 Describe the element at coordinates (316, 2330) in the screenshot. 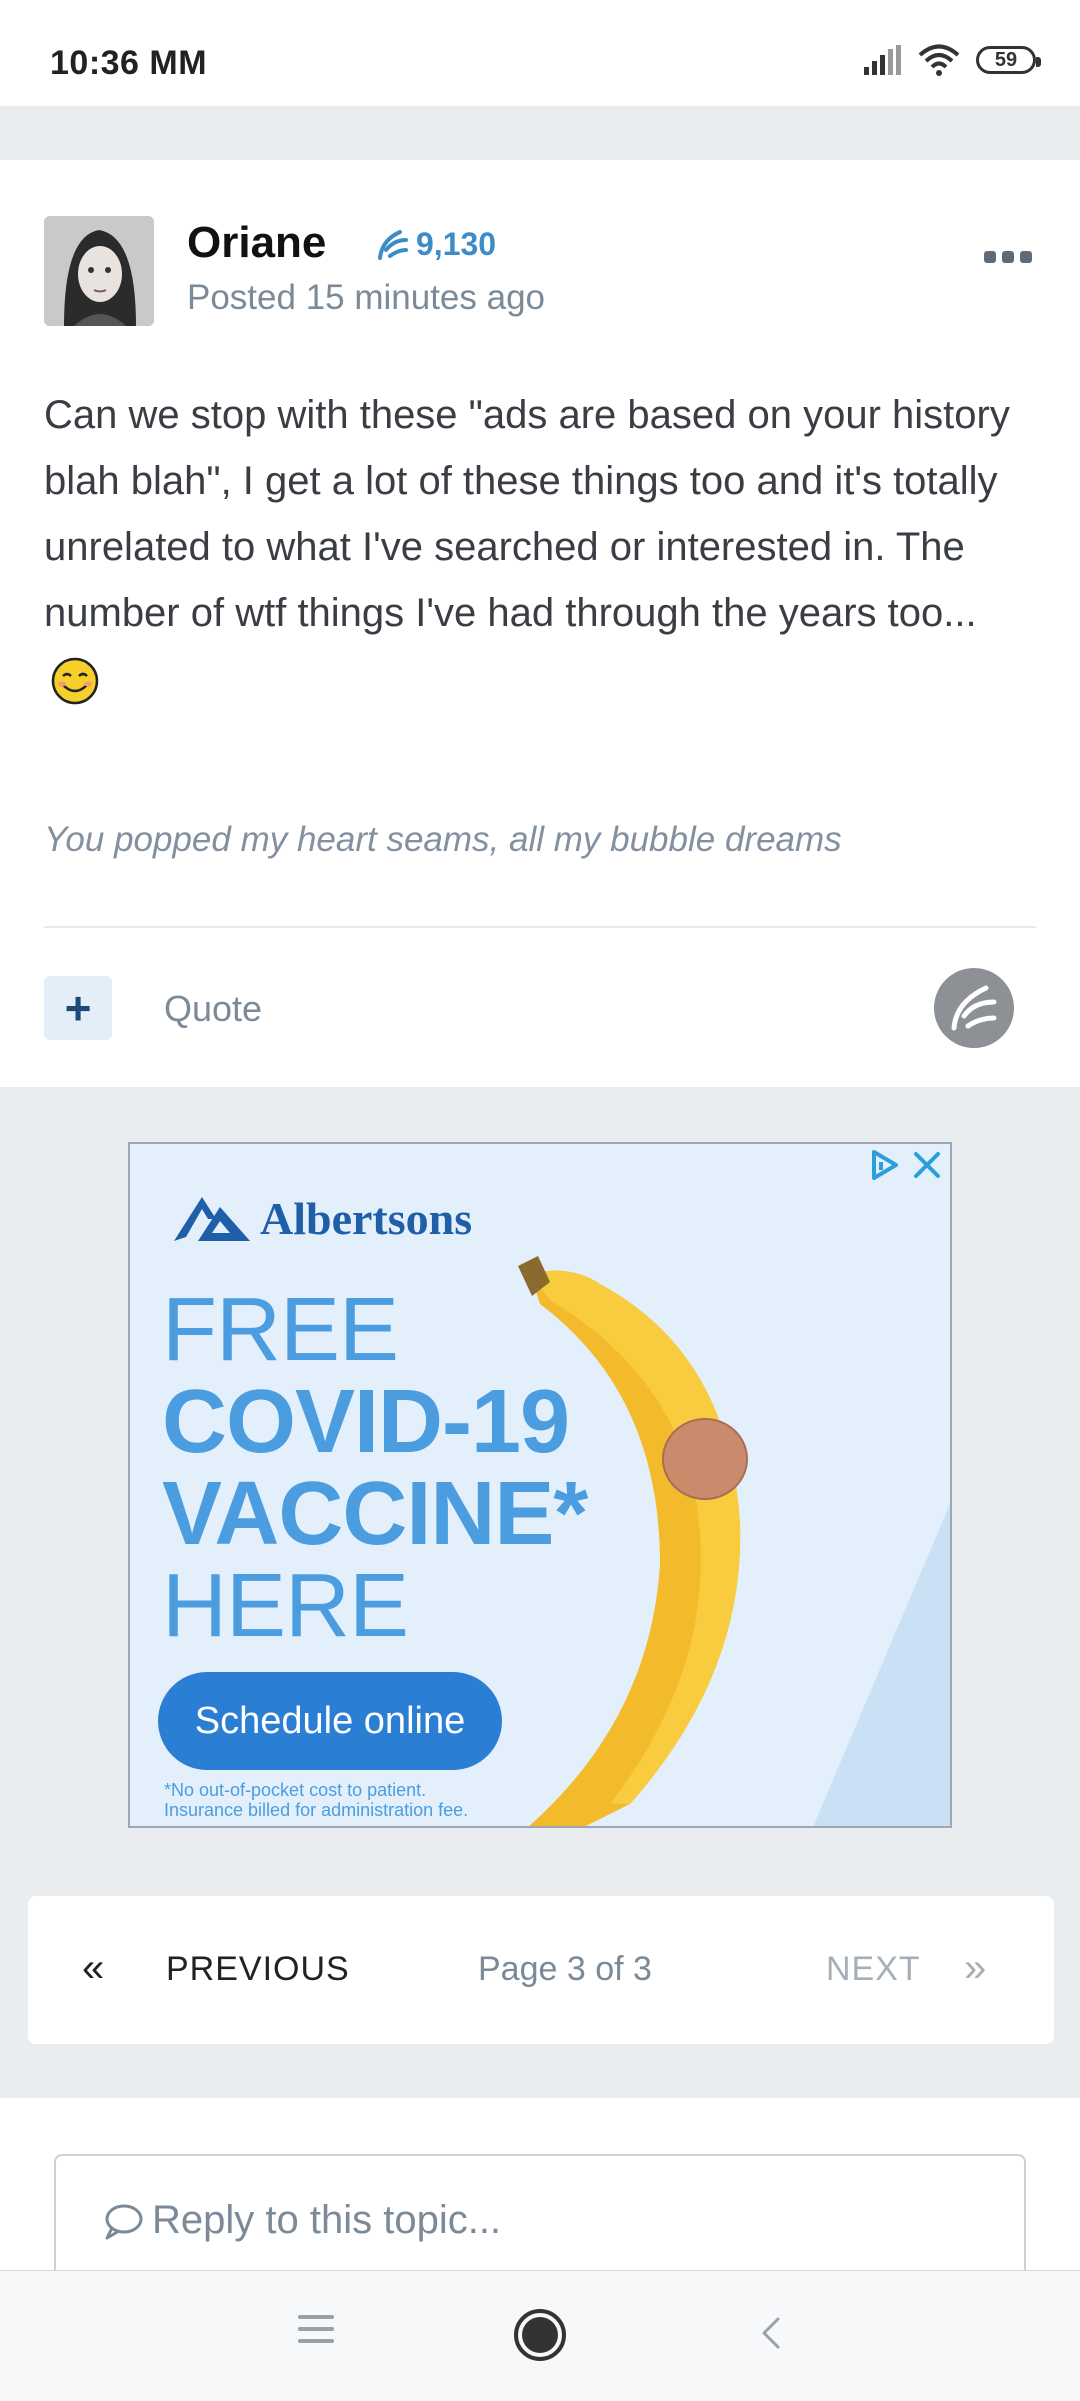

I see `recent-apps-icon` at that location.